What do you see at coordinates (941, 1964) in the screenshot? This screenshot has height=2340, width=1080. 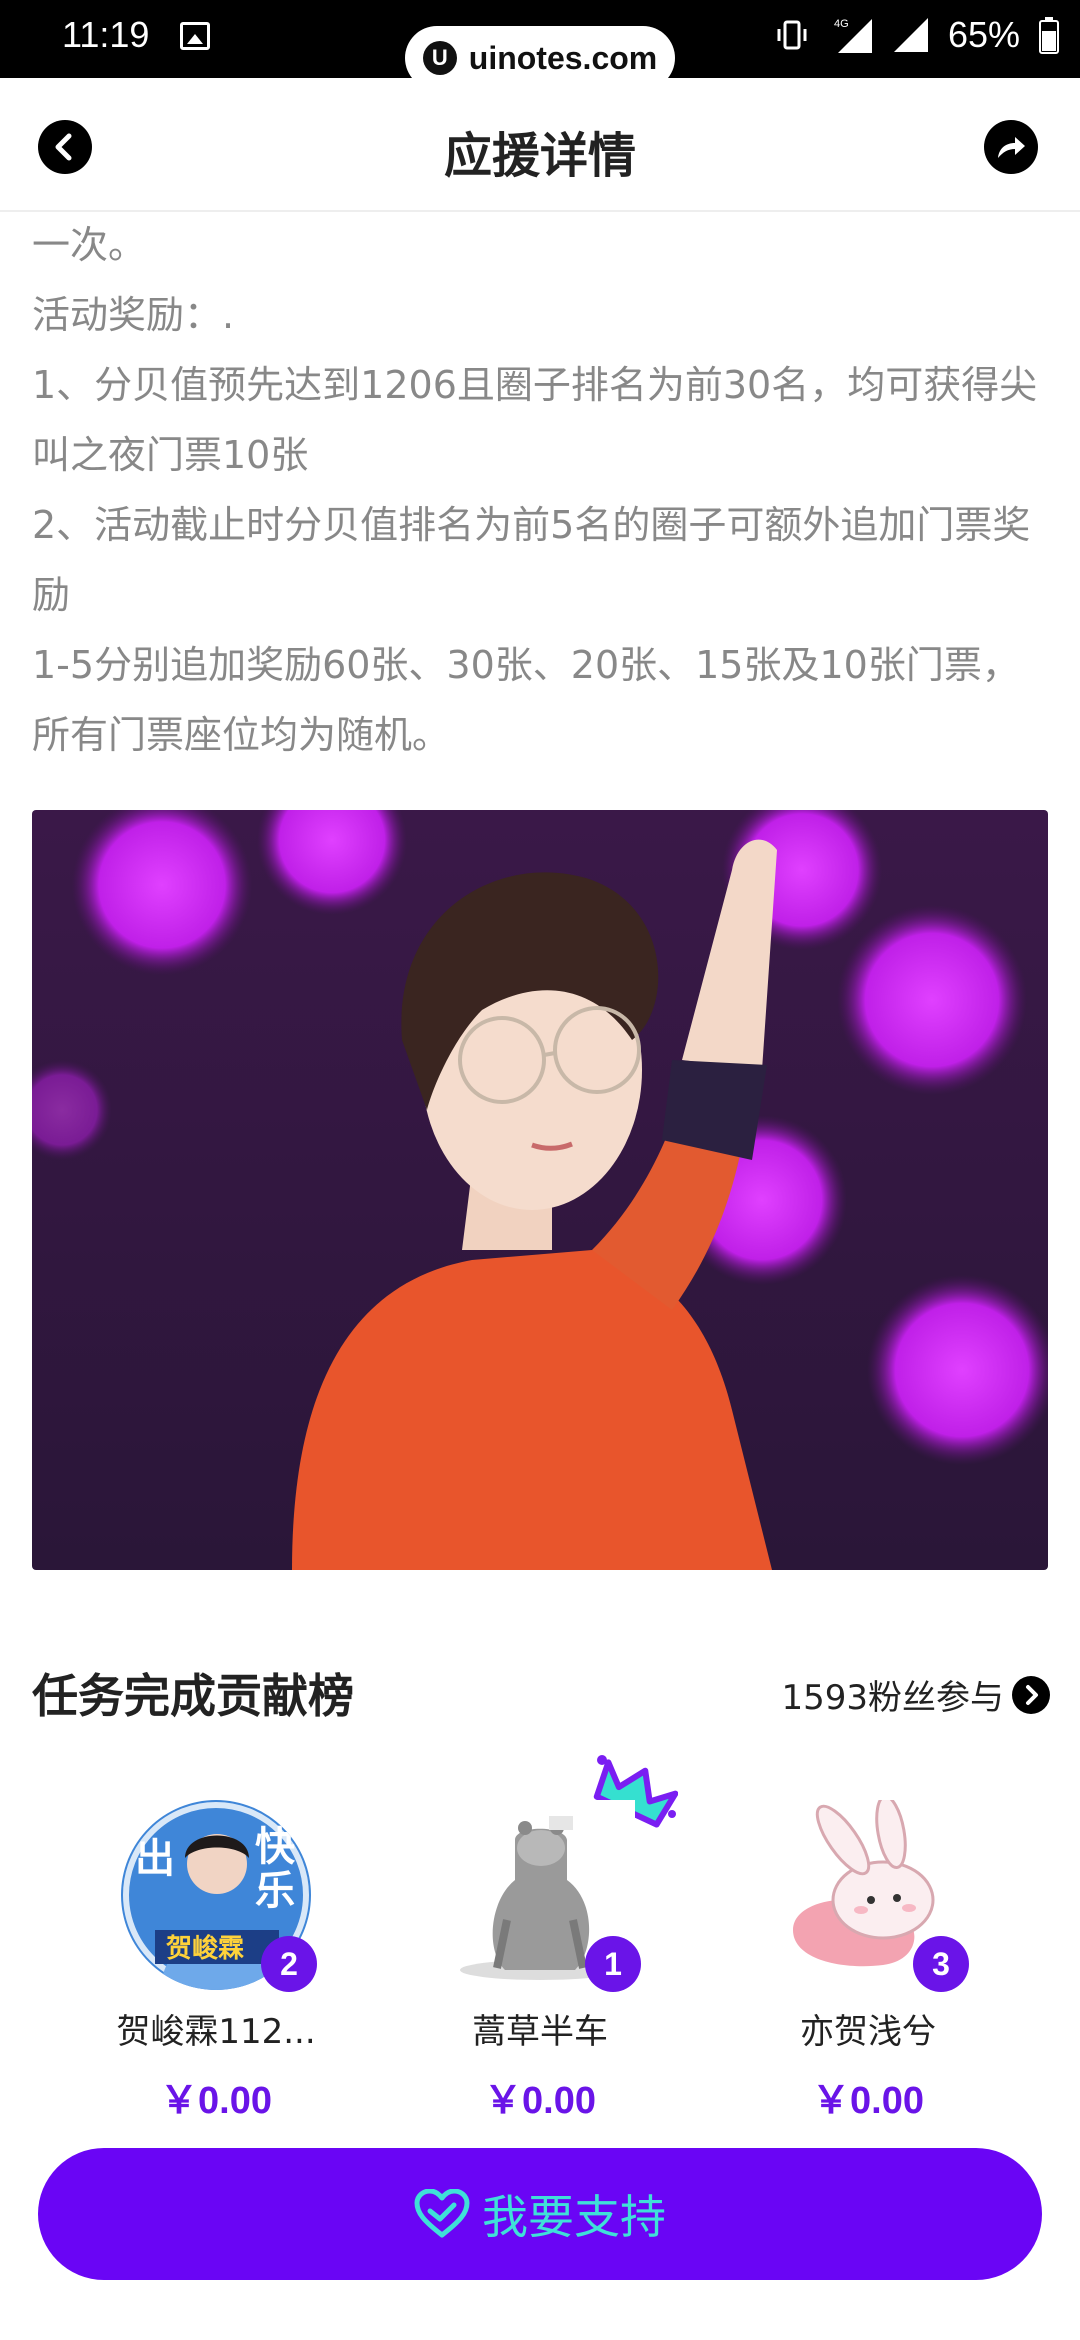 I see `rank-badge: 3` at bounding box center [941, 1964].